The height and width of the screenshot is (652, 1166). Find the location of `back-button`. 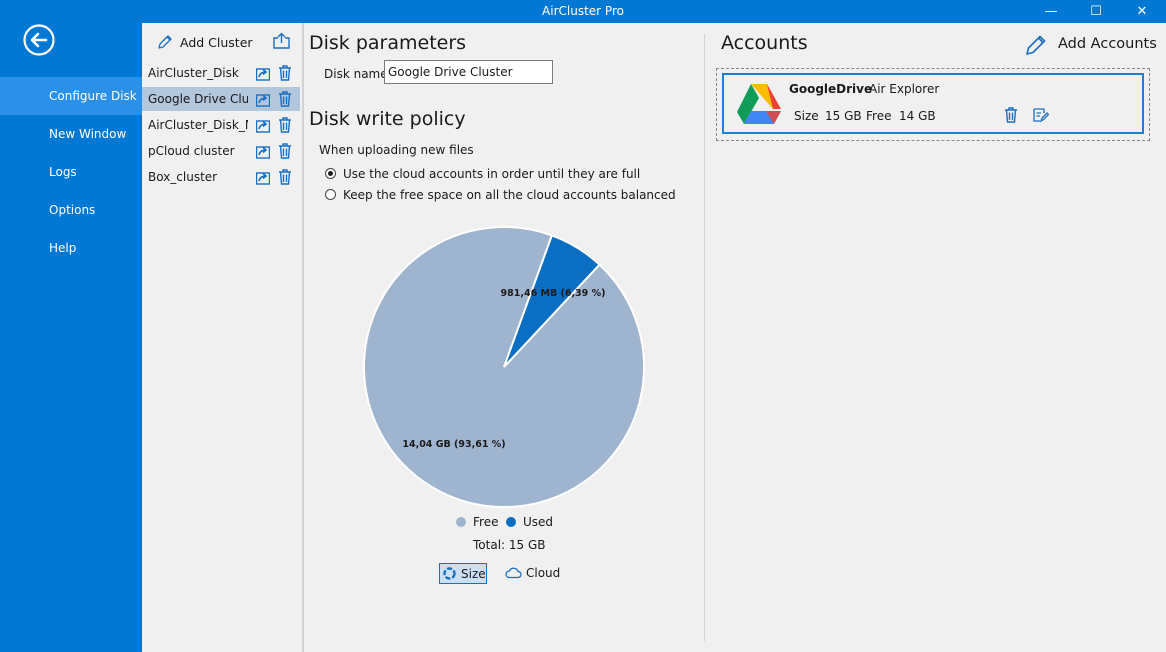

back-button is located at coordinates (39, 40).